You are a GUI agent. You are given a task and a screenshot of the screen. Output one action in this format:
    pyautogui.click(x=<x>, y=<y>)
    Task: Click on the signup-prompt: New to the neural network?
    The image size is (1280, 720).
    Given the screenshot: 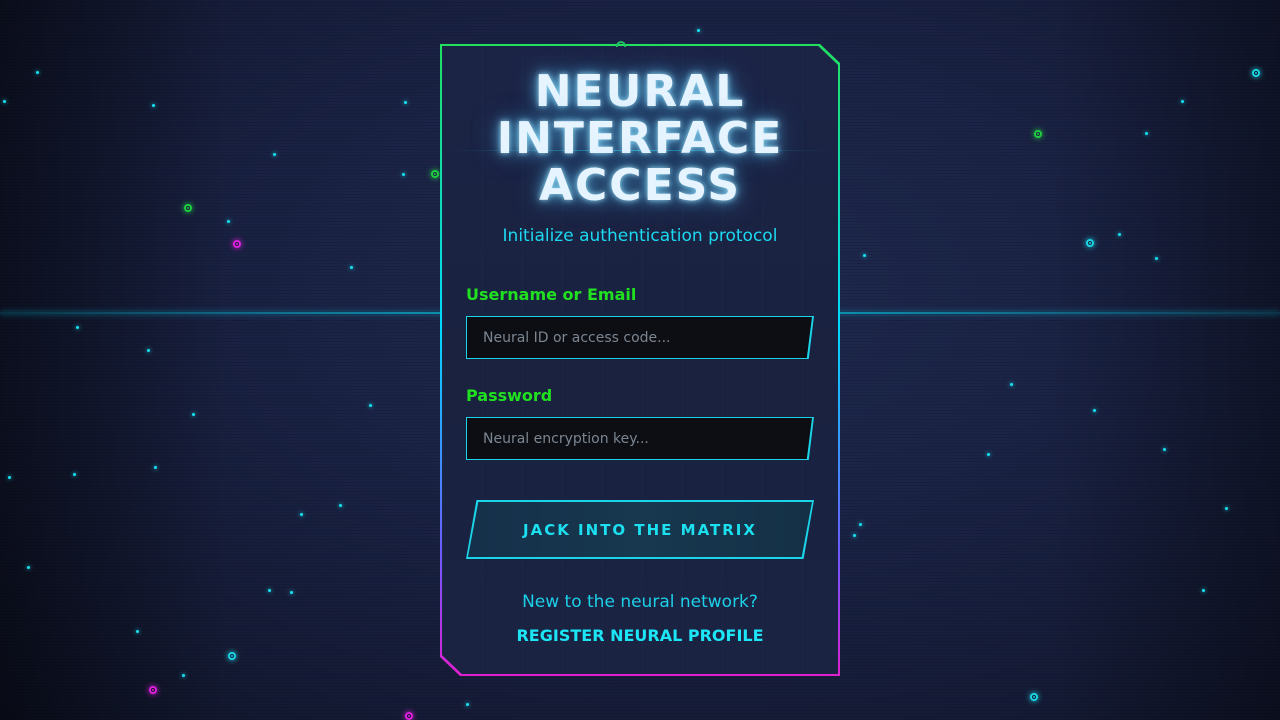 What is the action you would take?
    pyautogui.click(x=640, y=602)
    